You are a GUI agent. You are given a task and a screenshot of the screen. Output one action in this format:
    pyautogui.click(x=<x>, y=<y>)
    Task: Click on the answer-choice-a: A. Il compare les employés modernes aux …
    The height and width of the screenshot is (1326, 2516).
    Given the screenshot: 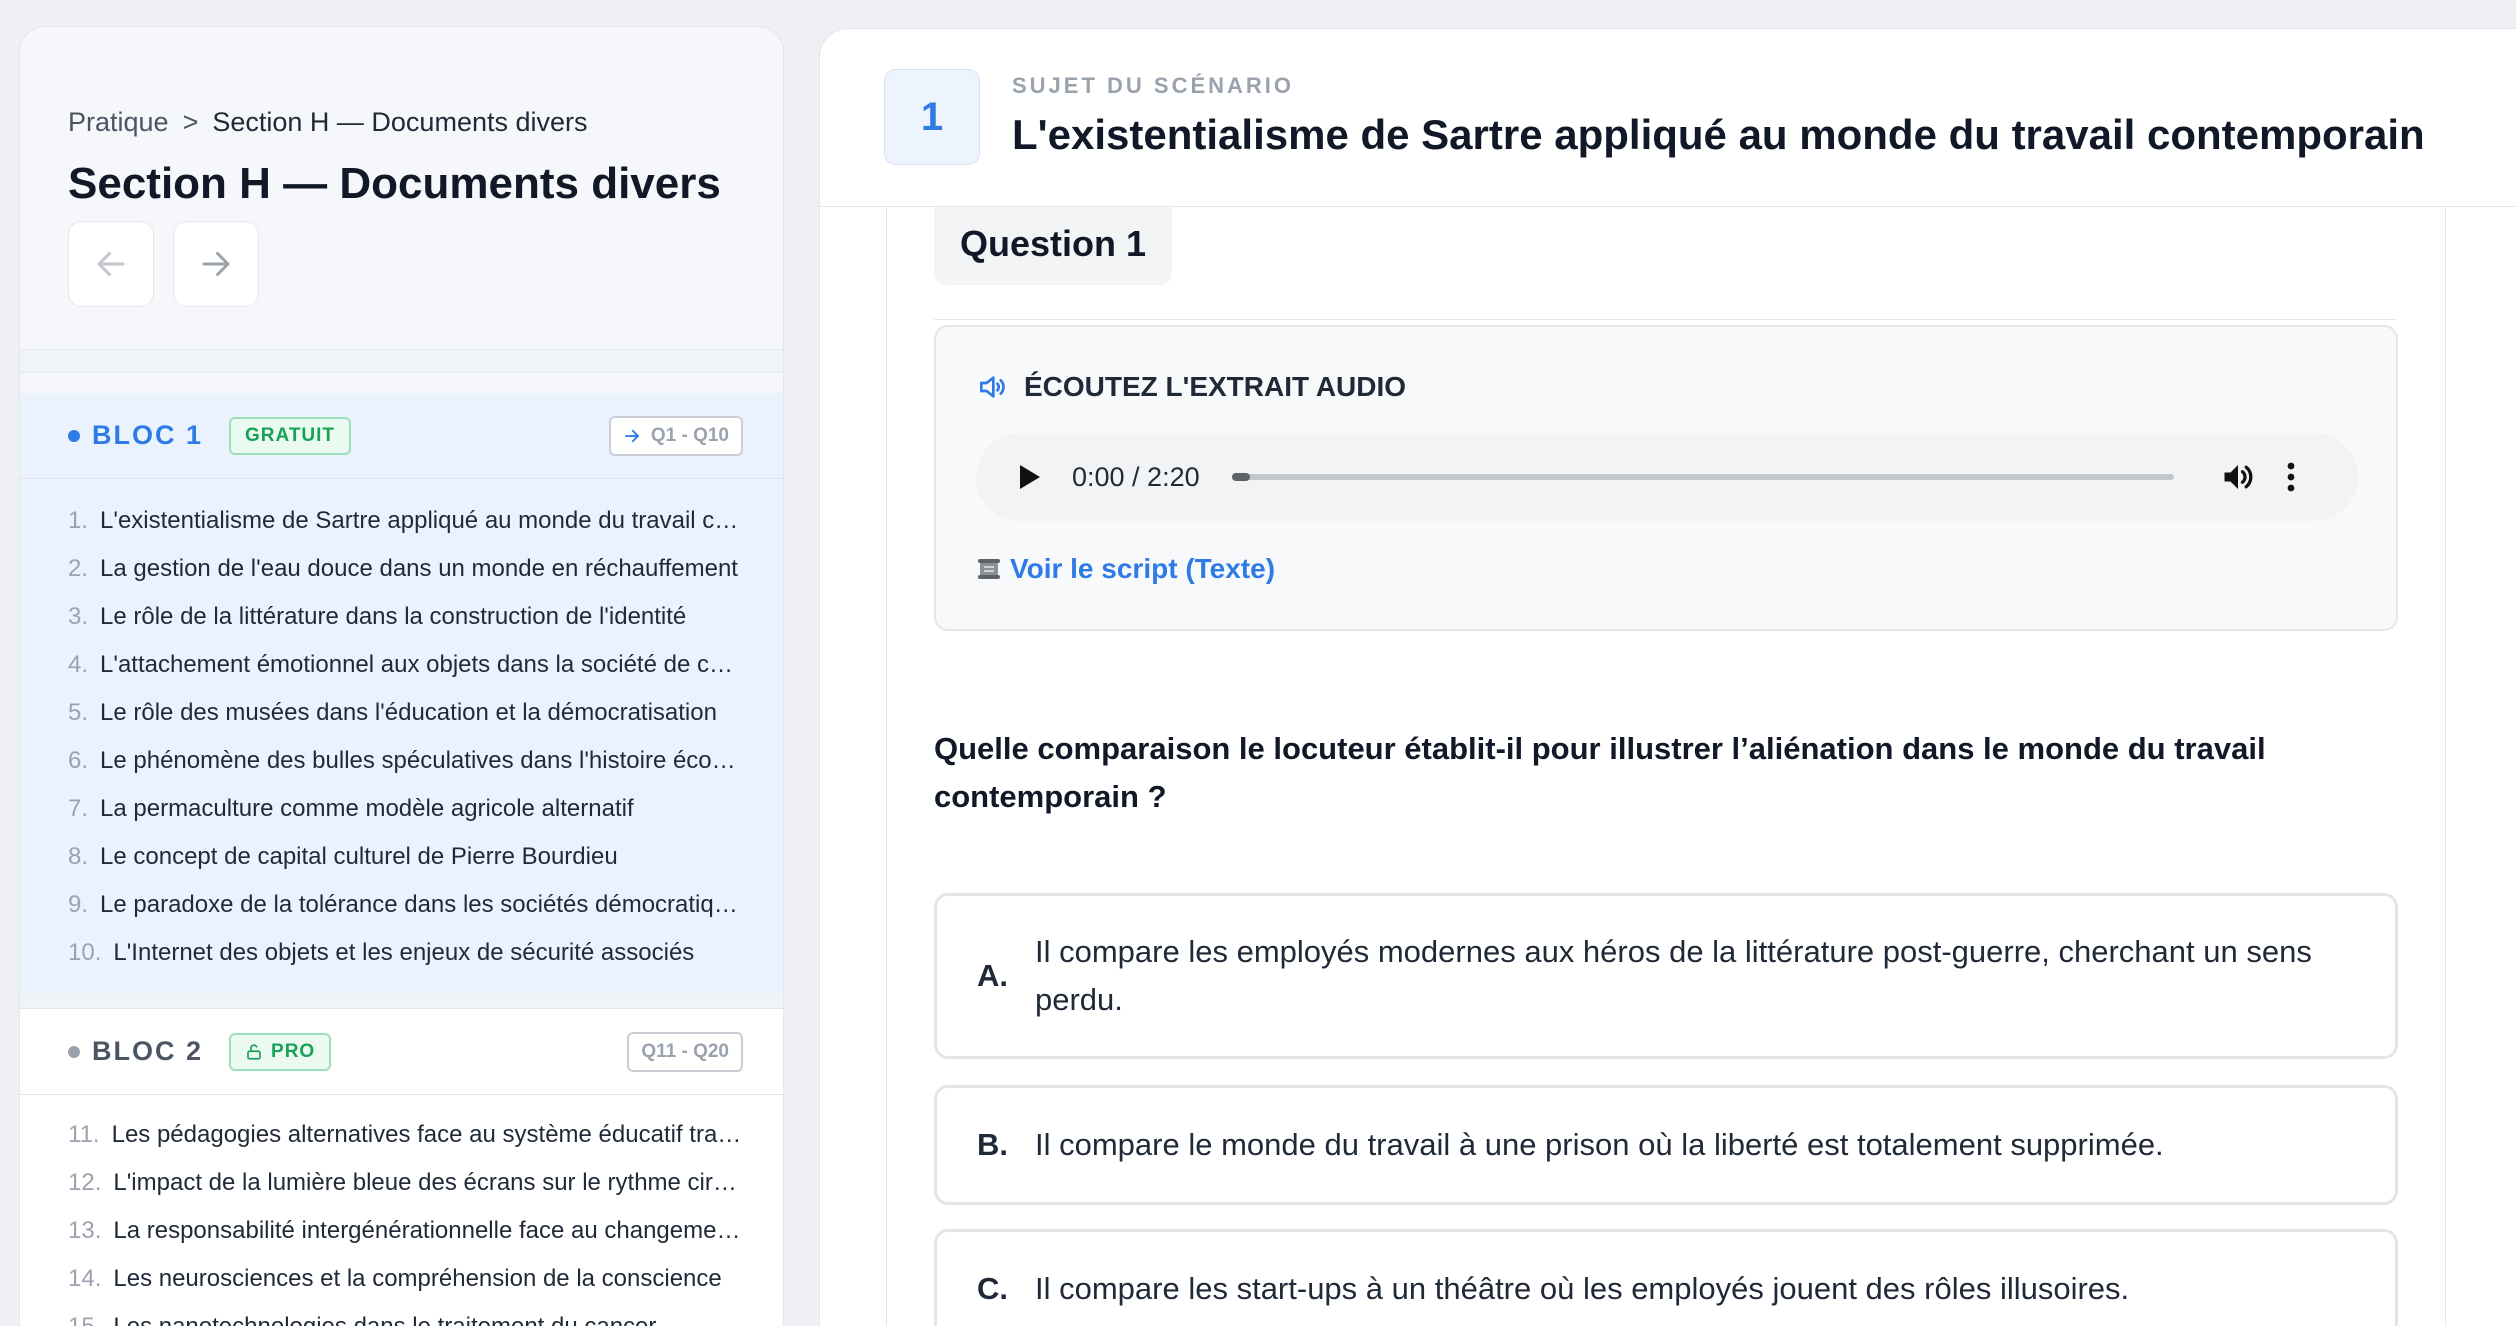 What is the action you would take?
    pyautogui.click(x=1666, y=976)
    